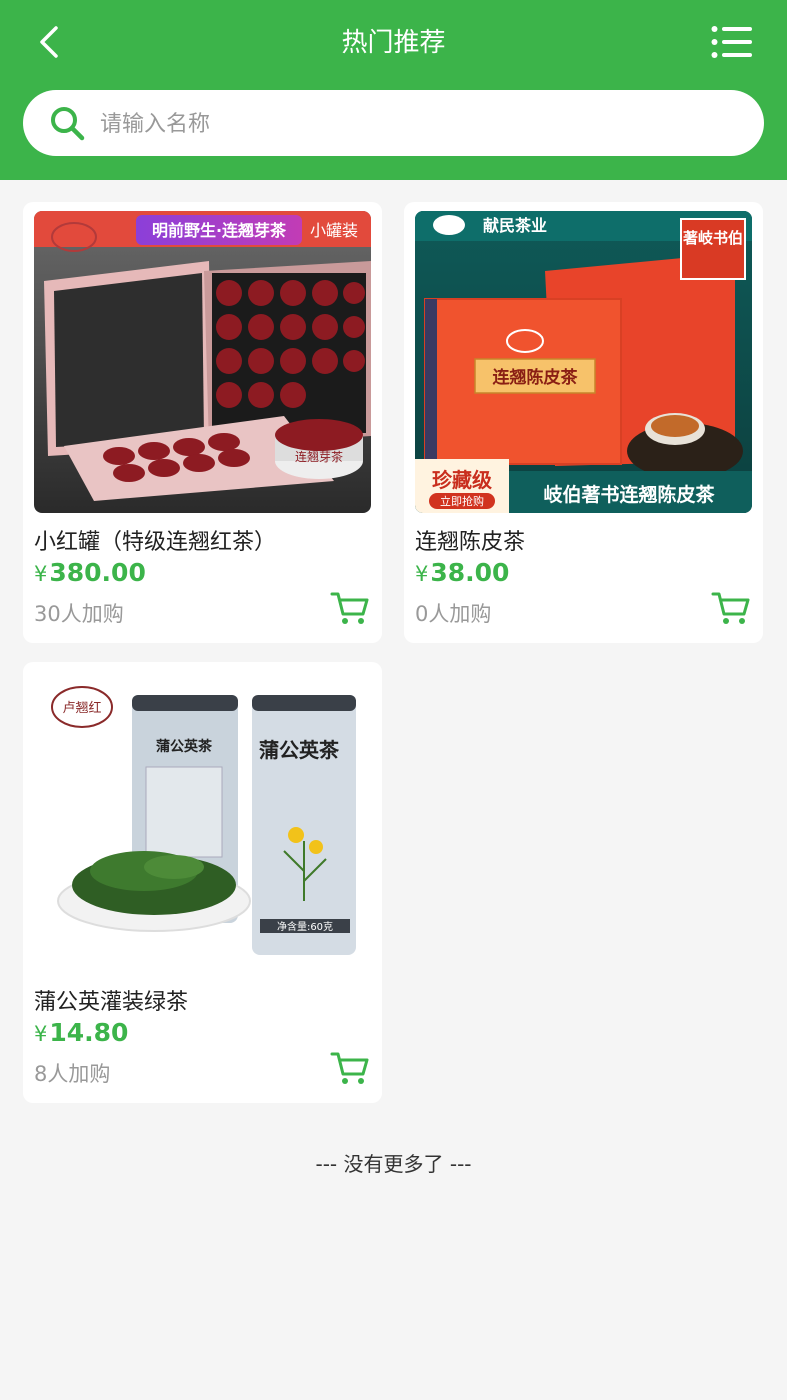 The height and width of the screenshot is (1400, 787). What do you see at coordinates (536, 377) in the screenshot?
I see `box-label: 连翘陈皮茶` at bounding box center [536, 377].